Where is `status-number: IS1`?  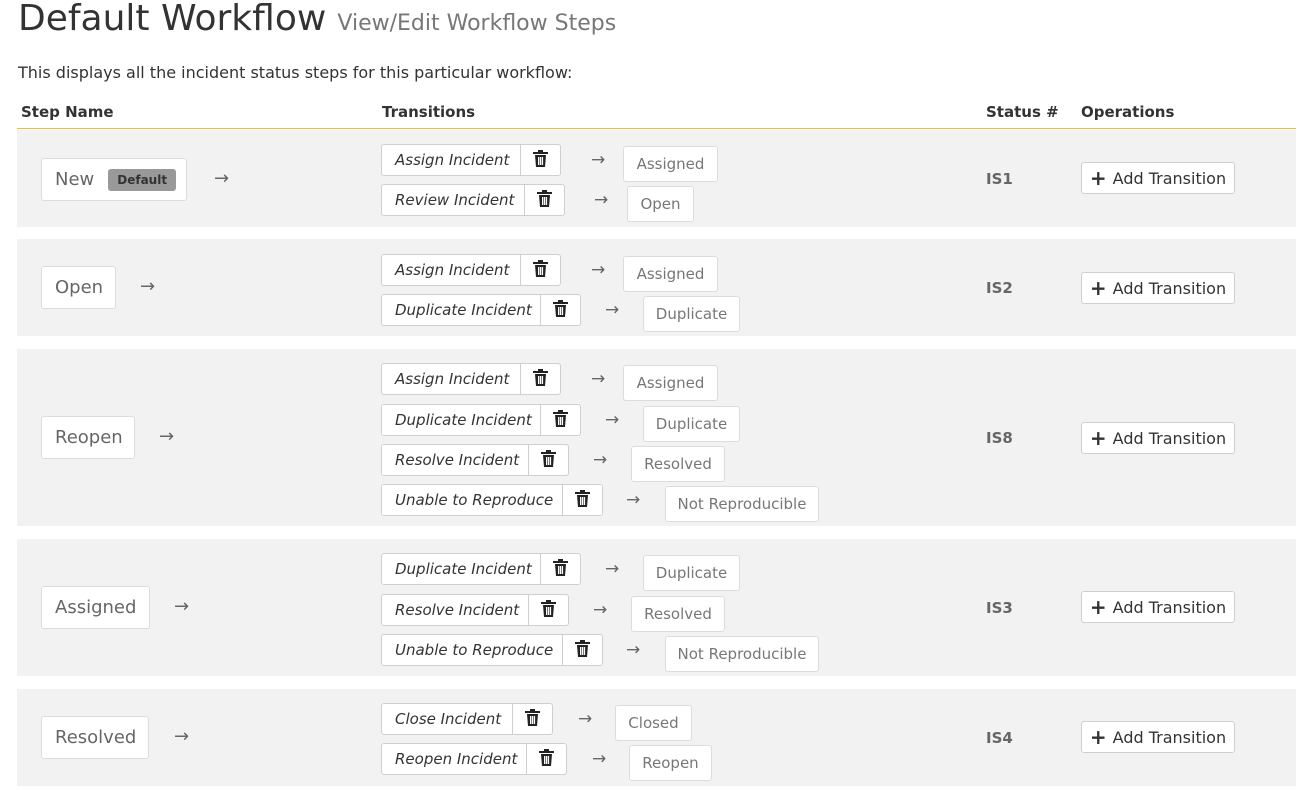 status-number: IS1 is located at coordinates (999, 179).